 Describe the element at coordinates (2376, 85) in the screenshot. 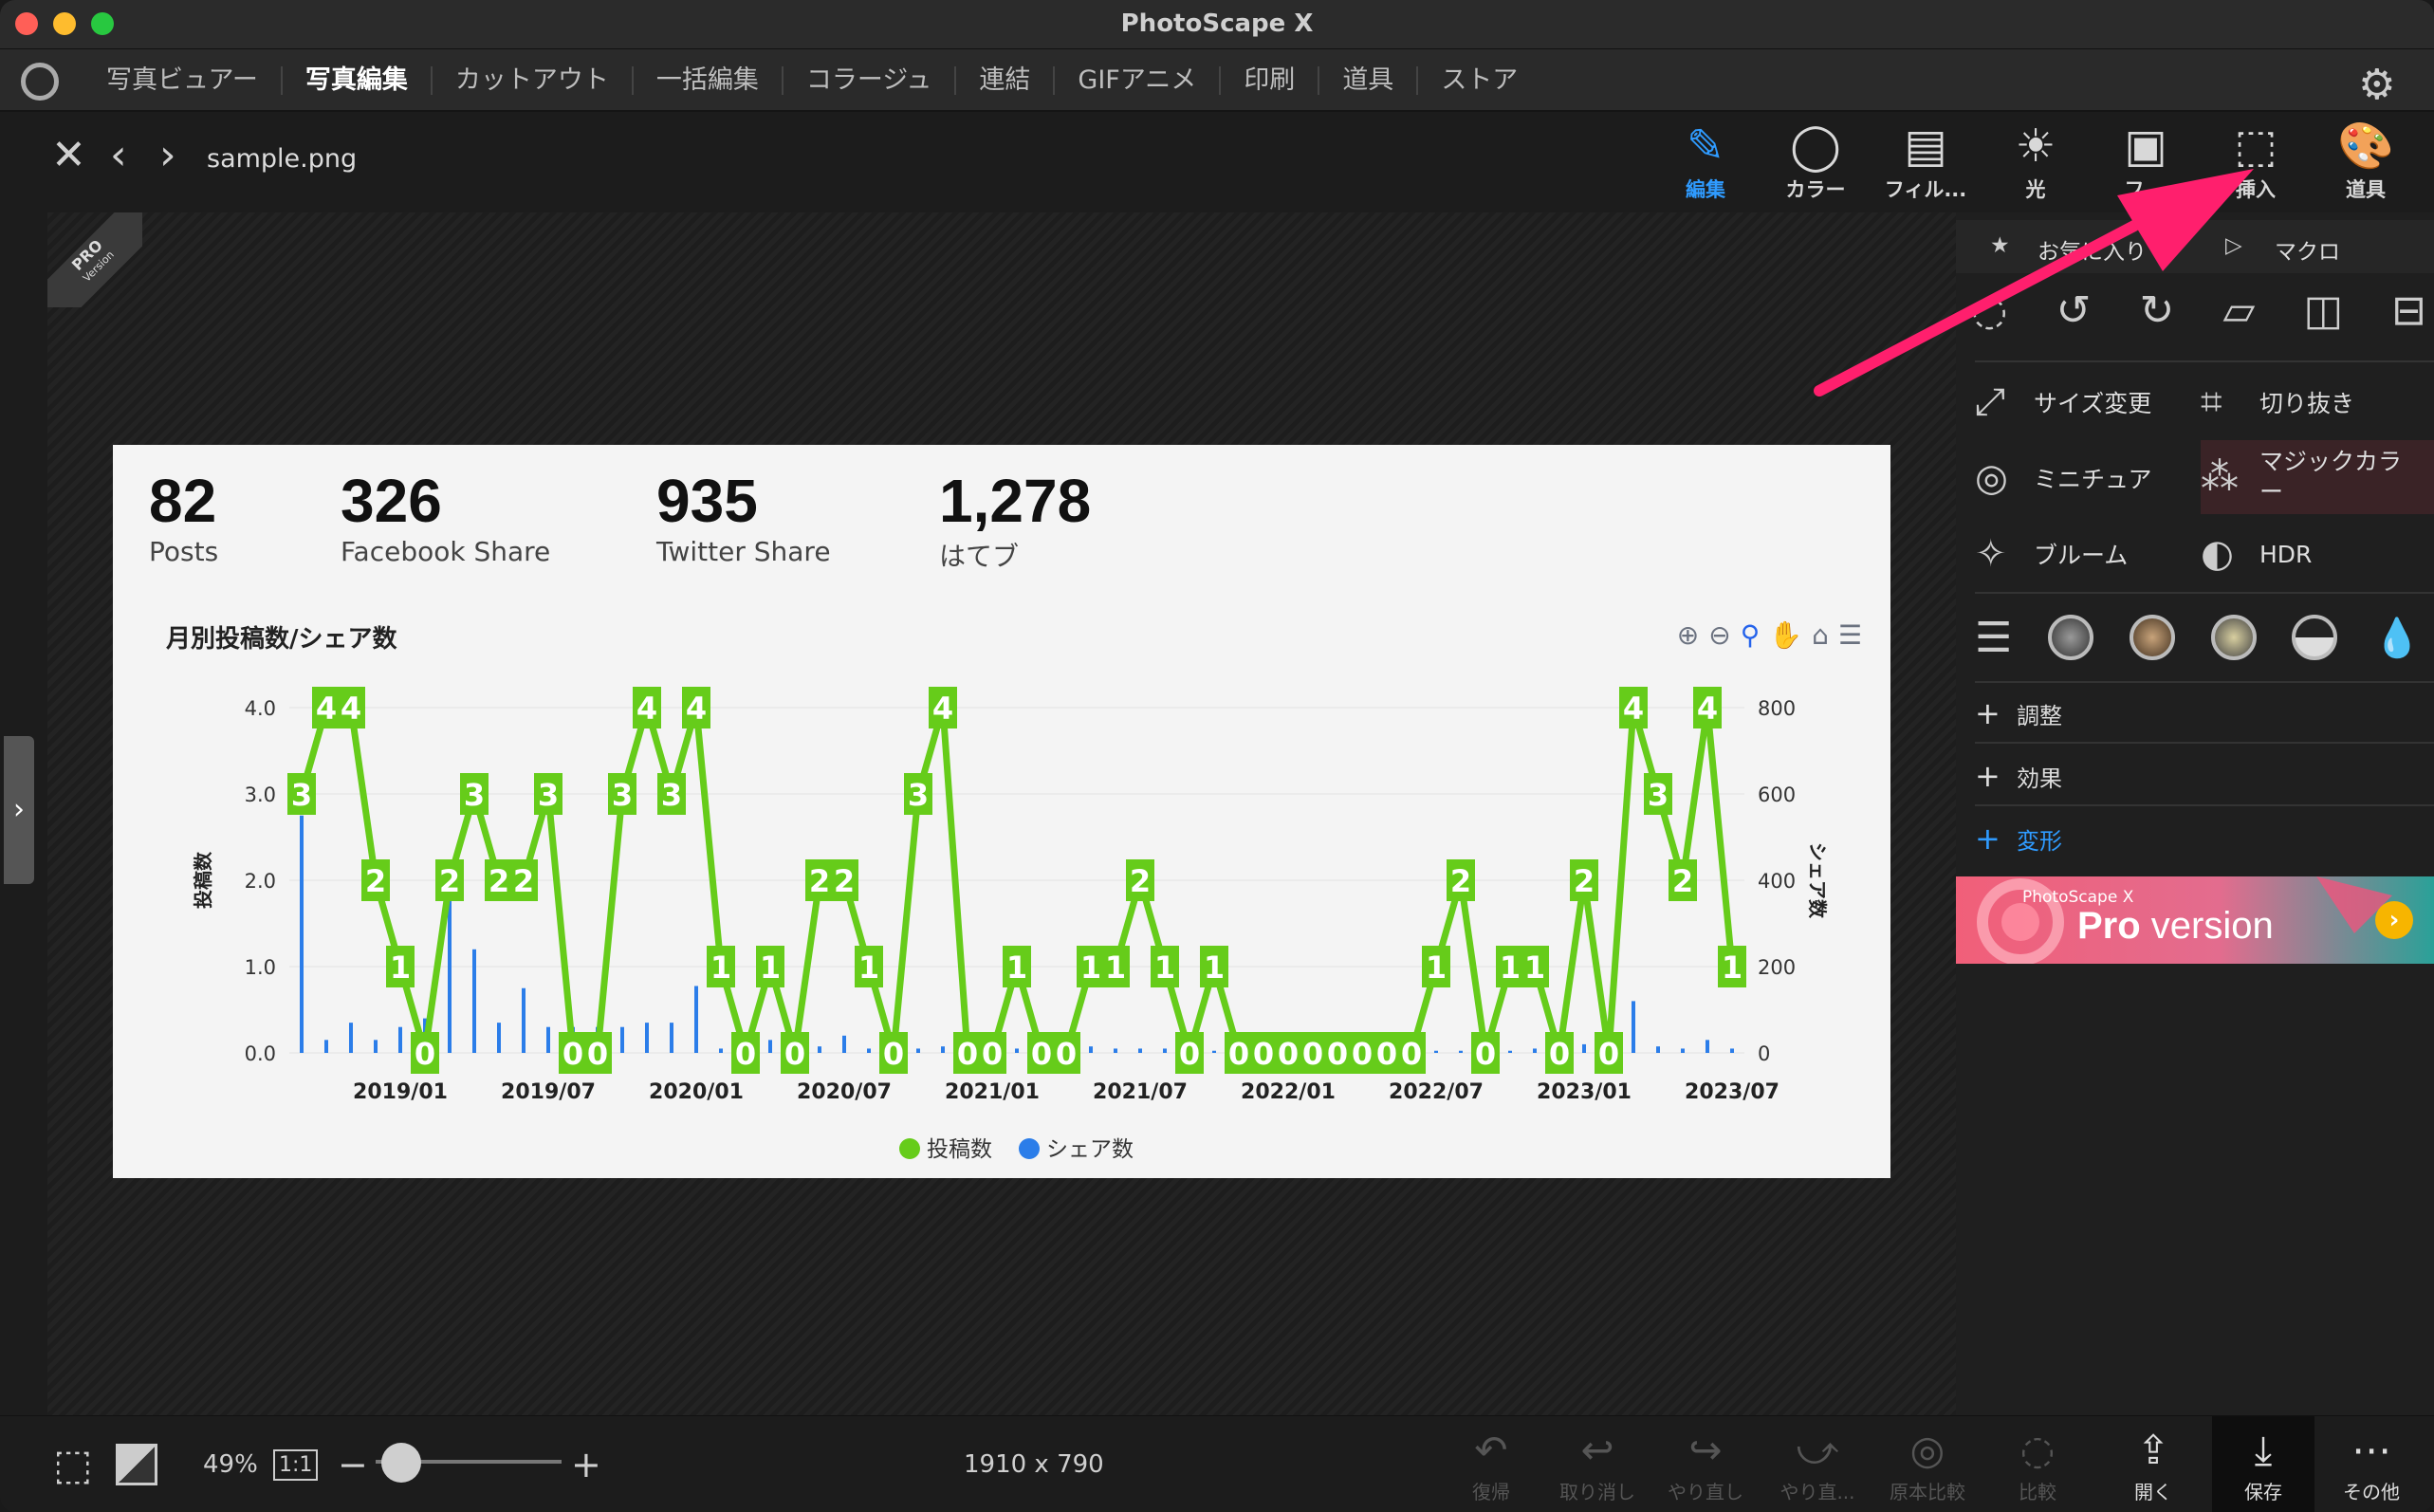

I see `gear-icon: ⚙` at that location.